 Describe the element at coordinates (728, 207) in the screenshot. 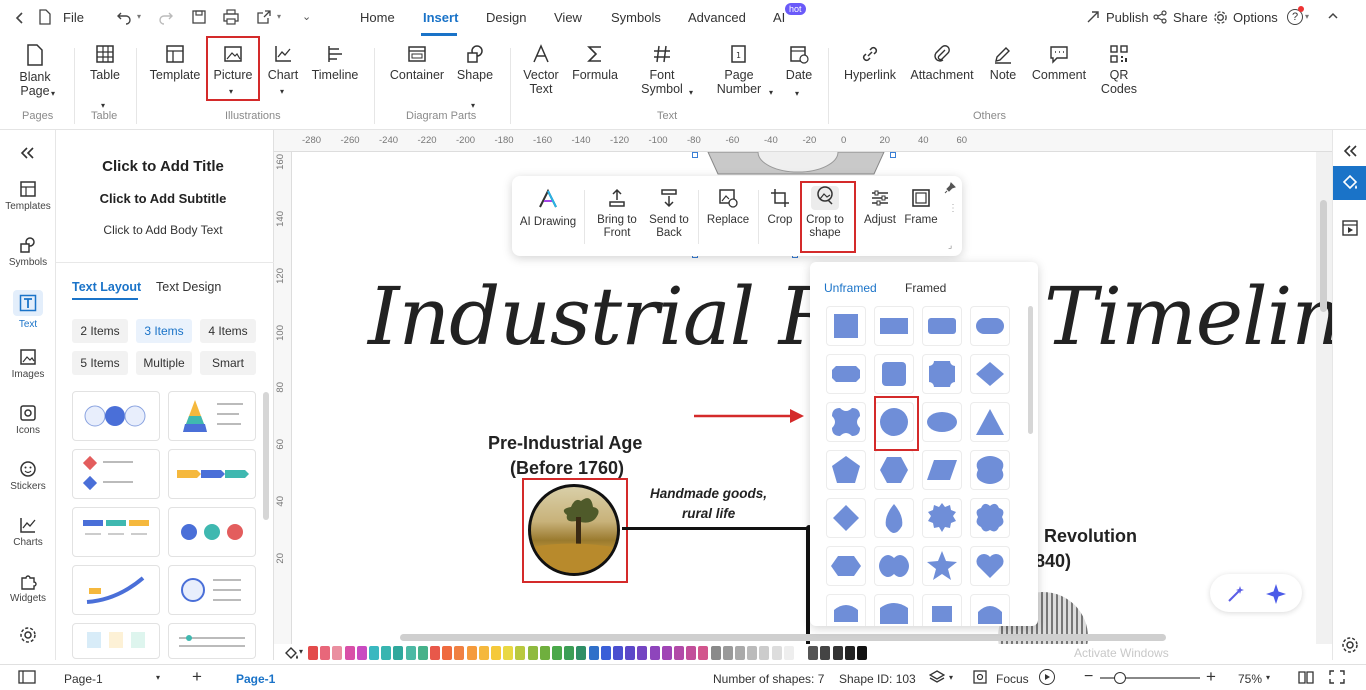

I see `replace-image-button: Replace` at that location.